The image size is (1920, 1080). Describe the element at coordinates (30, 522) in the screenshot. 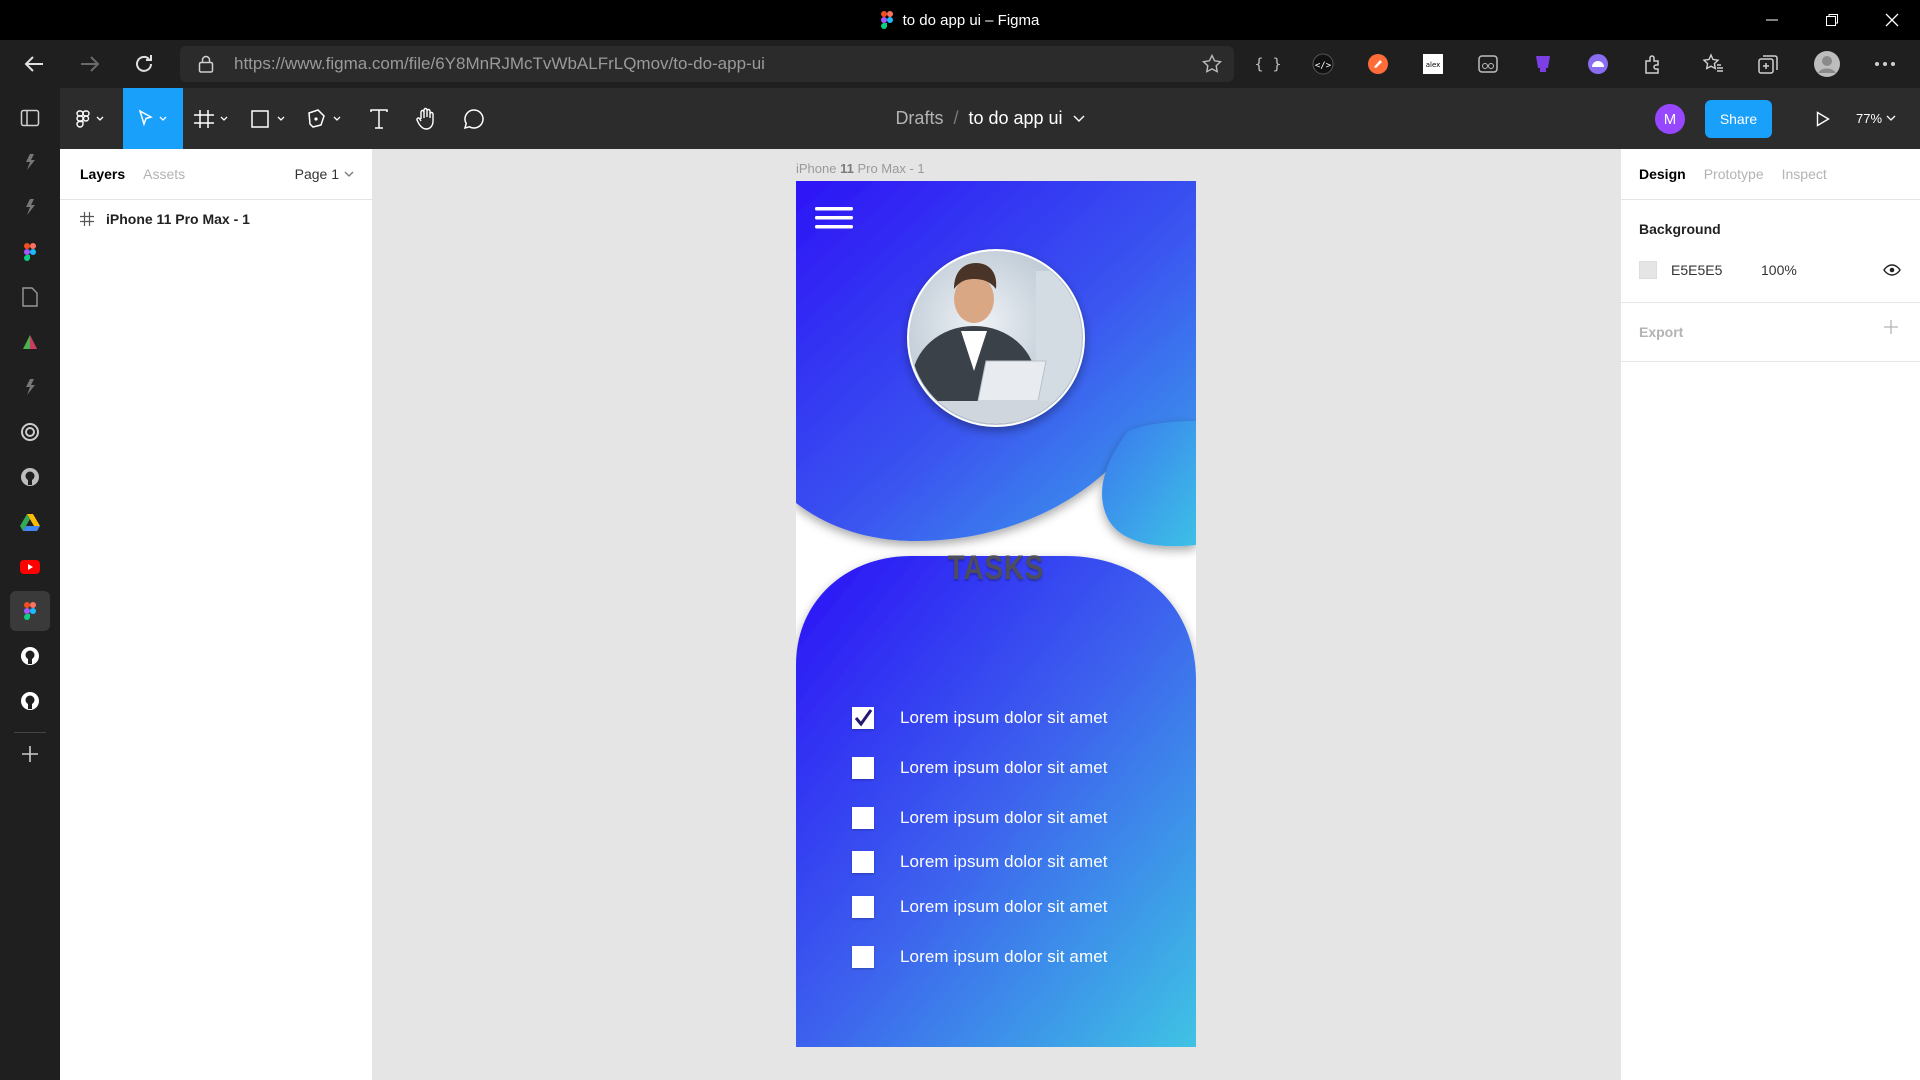

I see `tab-google-drive-icon` at that location.